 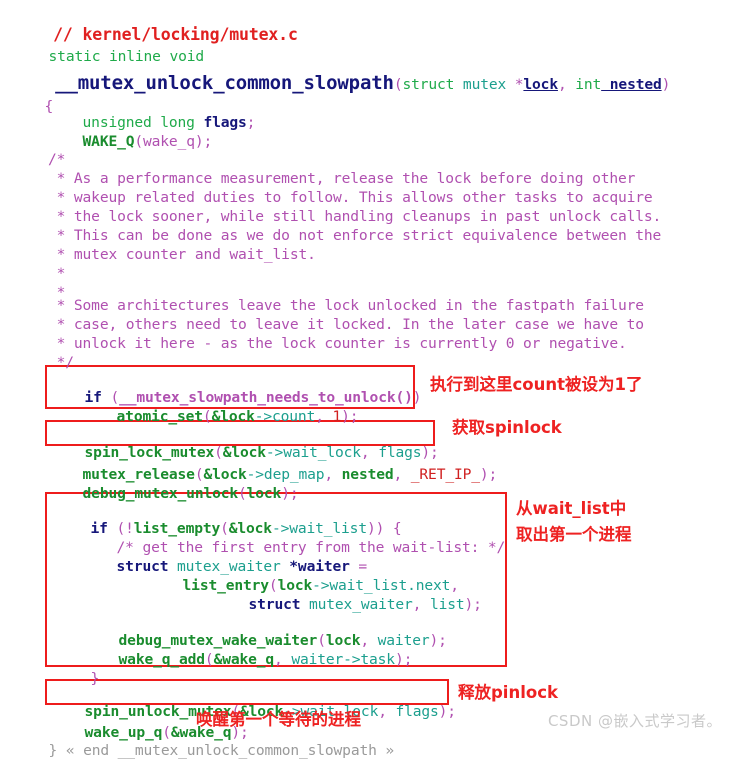 What do you see at coordinates (421, 604) in the screenshot?
I see `list-entry-2-sep: ,` at bounding box center [421, 604].